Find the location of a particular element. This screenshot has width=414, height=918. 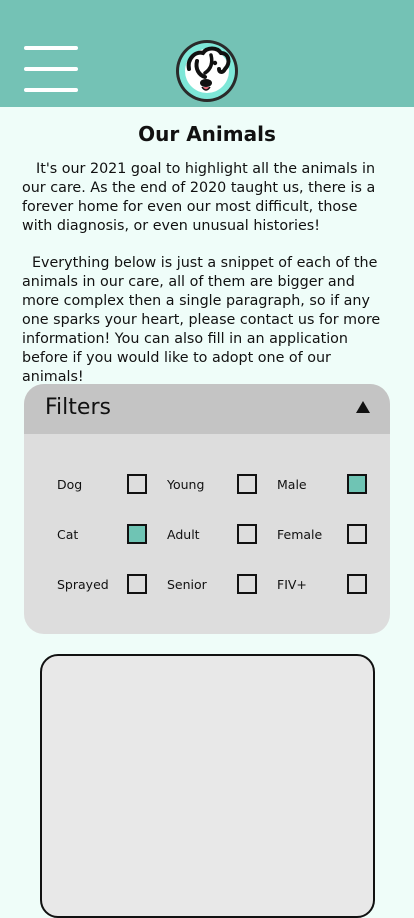

filter-label-senior: Senior is located at coordinates (187, 584).